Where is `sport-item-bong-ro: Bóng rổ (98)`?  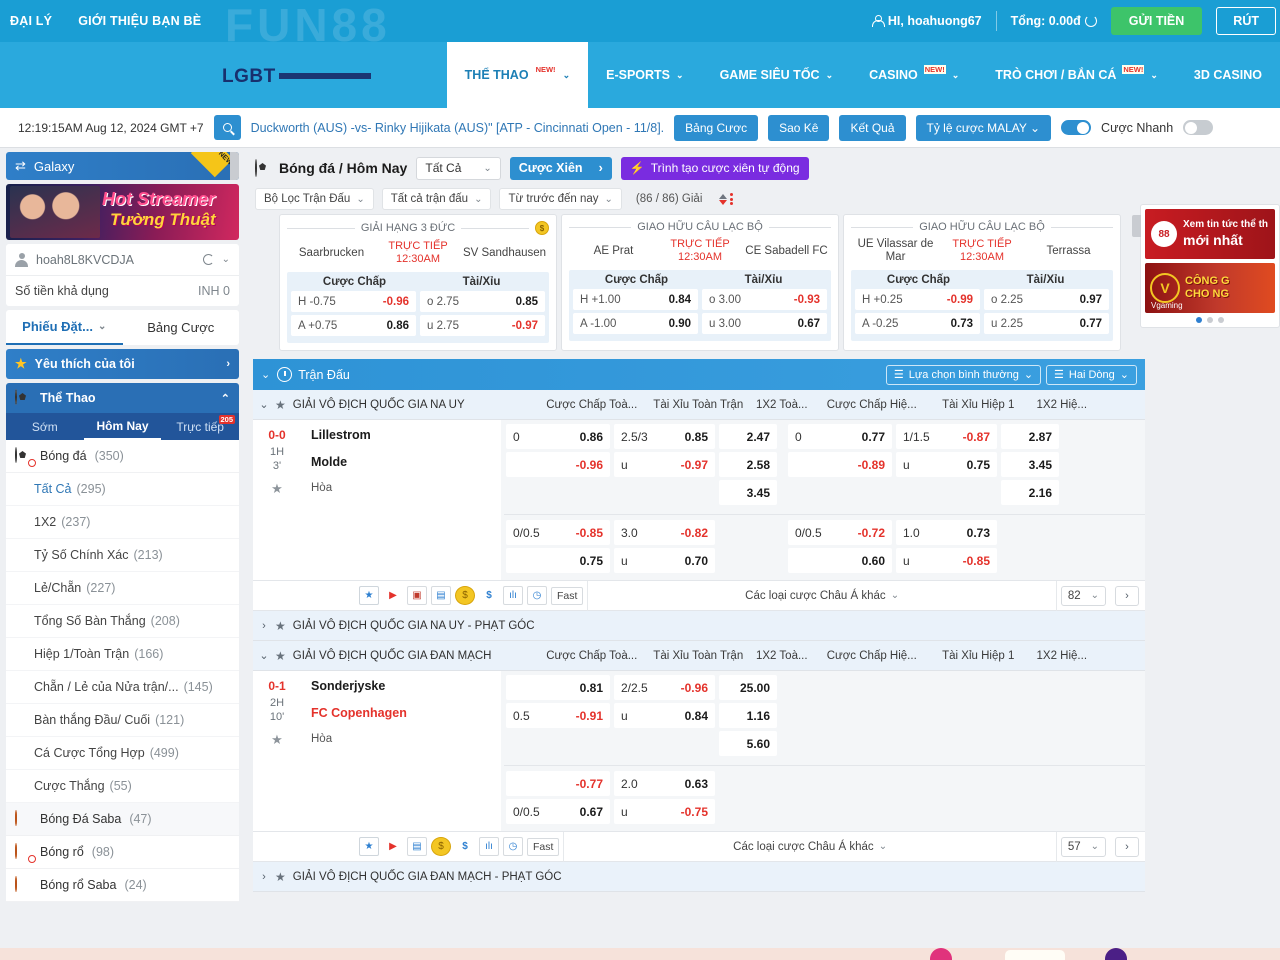 sport-item-bong-ro: Bóng rổ (98) is located at coordinates (122, 852).